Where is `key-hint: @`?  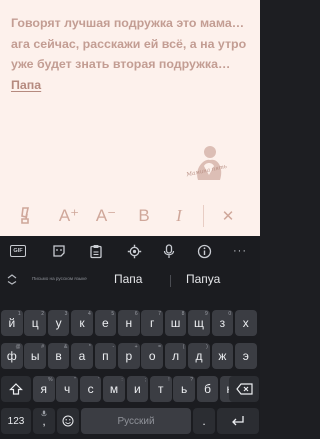 key-hint: @ is located at coordinates (18, 347).